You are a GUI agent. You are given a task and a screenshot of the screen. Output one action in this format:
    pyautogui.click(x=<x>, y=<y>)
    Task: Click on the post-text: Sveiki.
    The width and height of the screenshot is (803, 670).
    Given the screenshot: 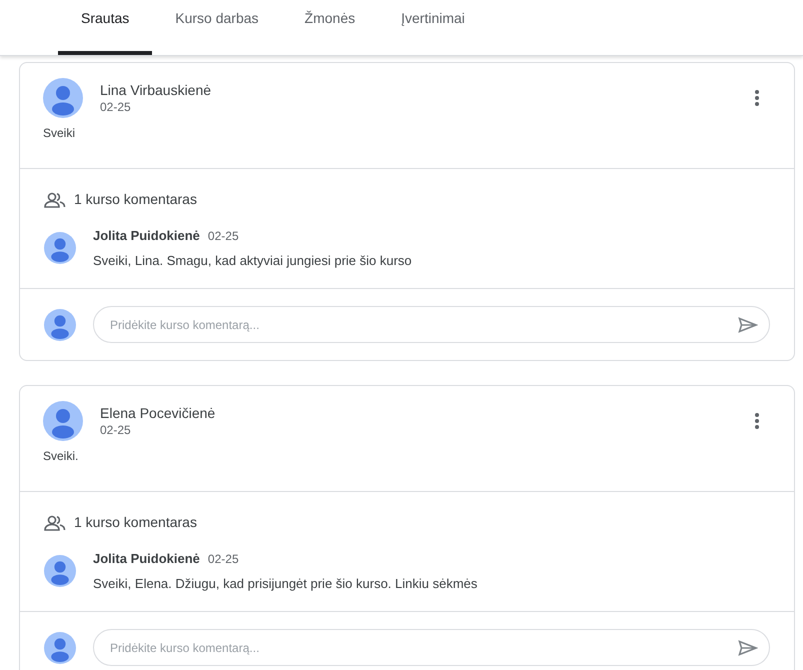 What is the action you would take?
    pyautogui.click(x=61, y=456)
    